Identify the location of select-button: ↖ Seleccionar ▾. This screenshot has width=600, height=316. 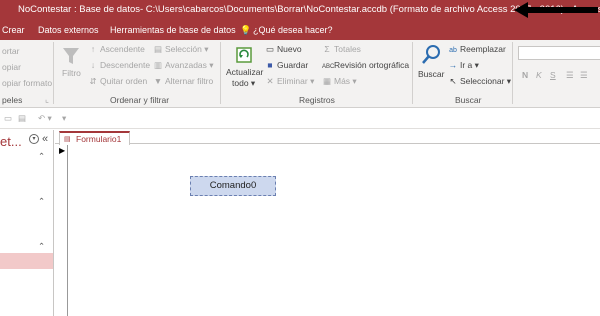
(479, 81).